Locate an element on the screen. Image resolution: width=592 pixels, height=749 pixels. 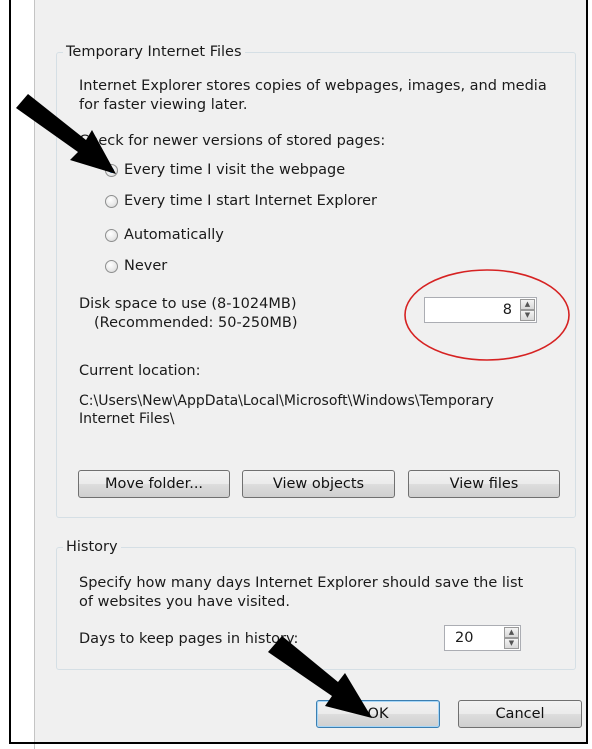
days-to-keep-spinbox: 20 ▲ ▼ is located at coordinates (482, 638).